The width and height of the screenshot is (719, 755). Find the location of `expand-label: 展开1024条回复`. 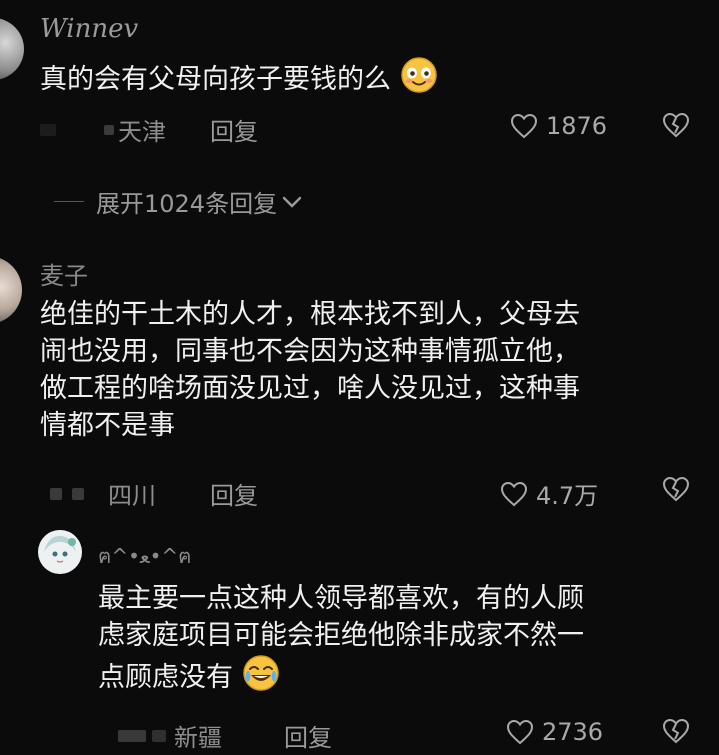

expand-label: 展开1024条回复 is located at coordinates (187, 204).